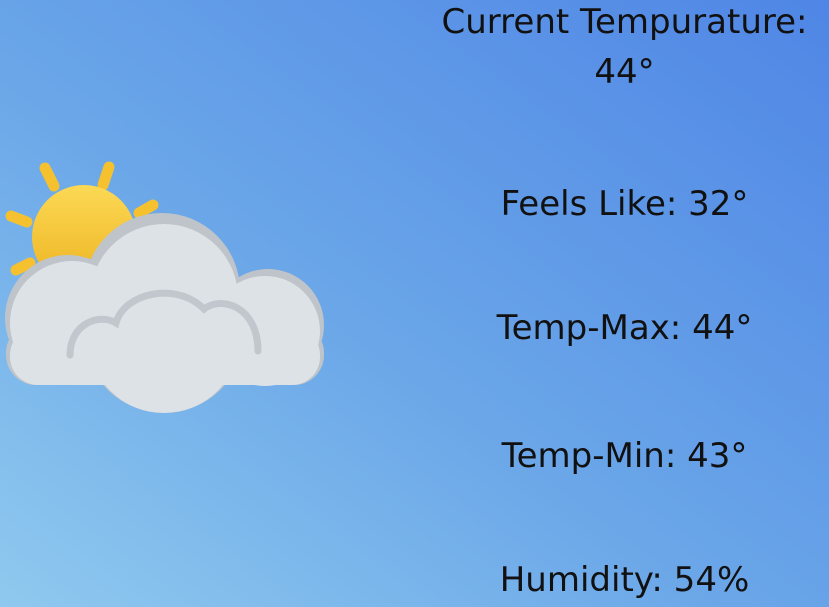 The width and height of the screenshot is (829, 607). I want to click on current-temperature-label: Current Tempurature:, so click(624, 22).